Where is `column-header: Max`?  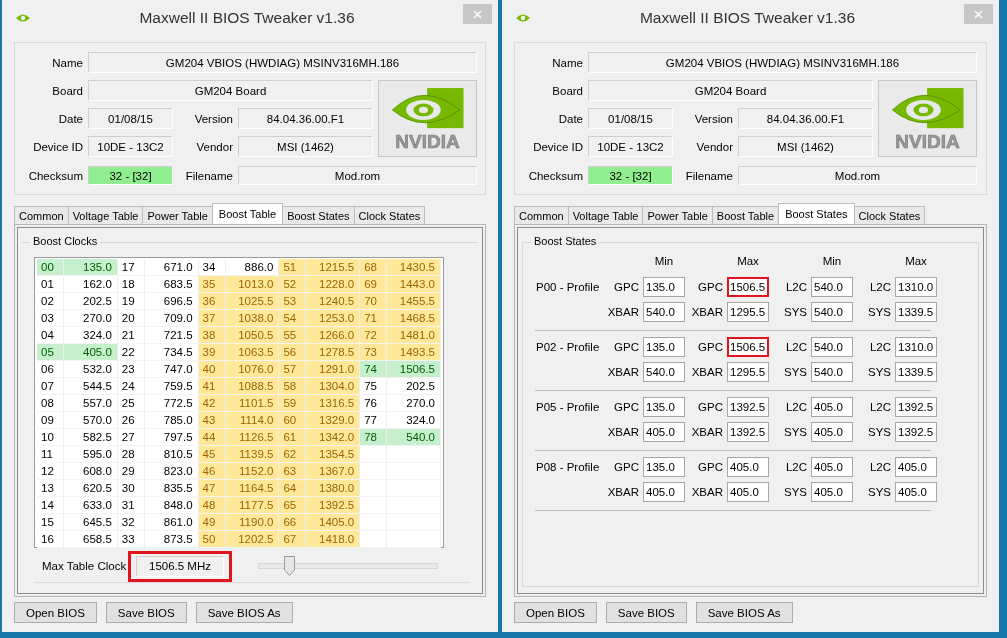
column-header: Max is located at coordinates (748, 262).